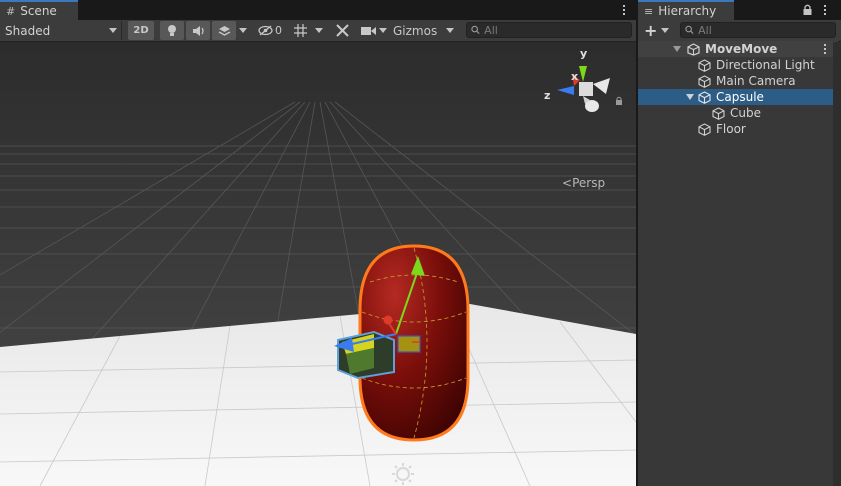 This screenshot has width=841, height=486. Describe the element at coordinates (825, 10) in the screenshot. I see `hierarchy-panel-menu-icon` at that location.